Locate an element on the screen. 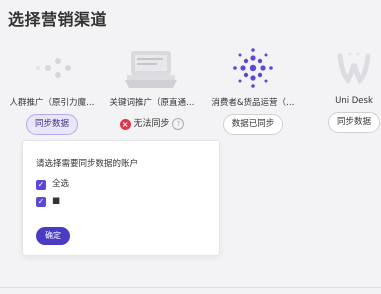 This screenshot has height=294, width=381. sync-status: × 无法同步 ? is located at coordinates (152, 123).